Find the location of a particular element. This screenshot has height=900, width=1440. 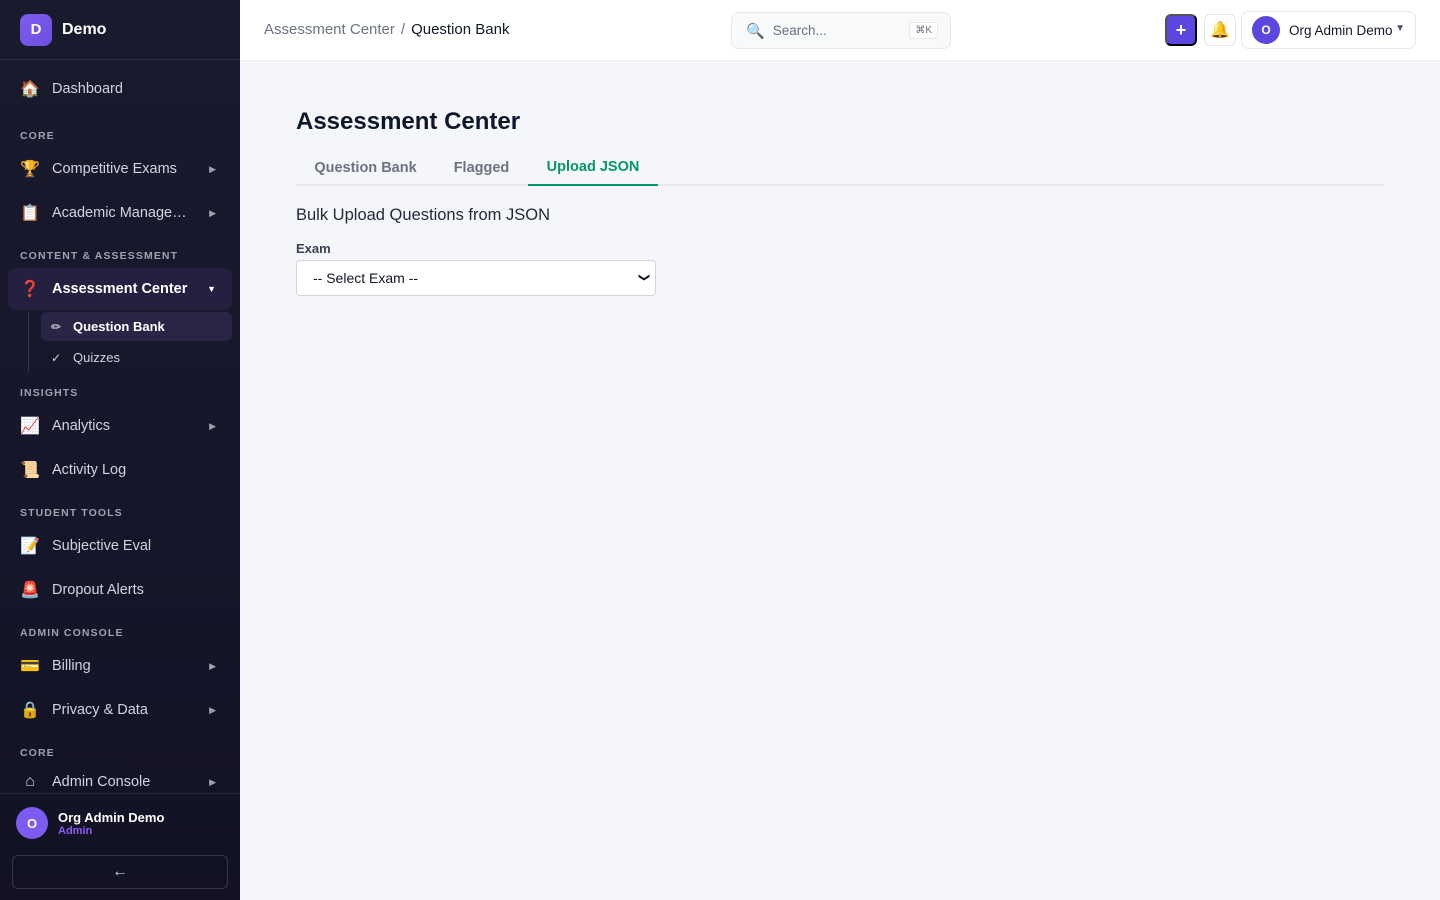

sidebar-item-subjective-eval: 📝 Subjective Eval is located at coordinates (120, 546).